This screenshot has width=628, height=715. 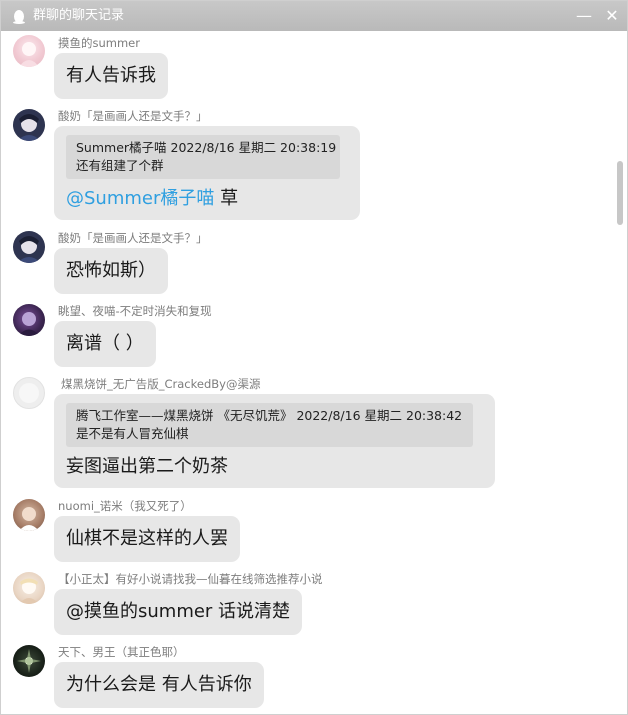 I want to click on penguin-icon, so click(x=19, y=17).